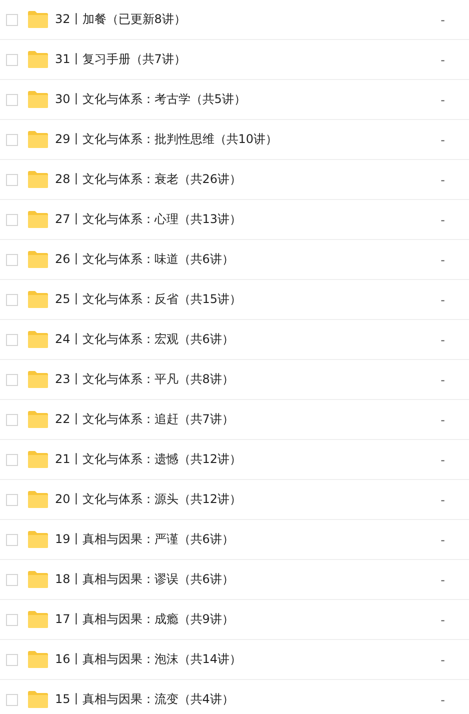  I want to click on folder-name: 22丨文化与体系：追赶（共7讲）, so click(144, 419).